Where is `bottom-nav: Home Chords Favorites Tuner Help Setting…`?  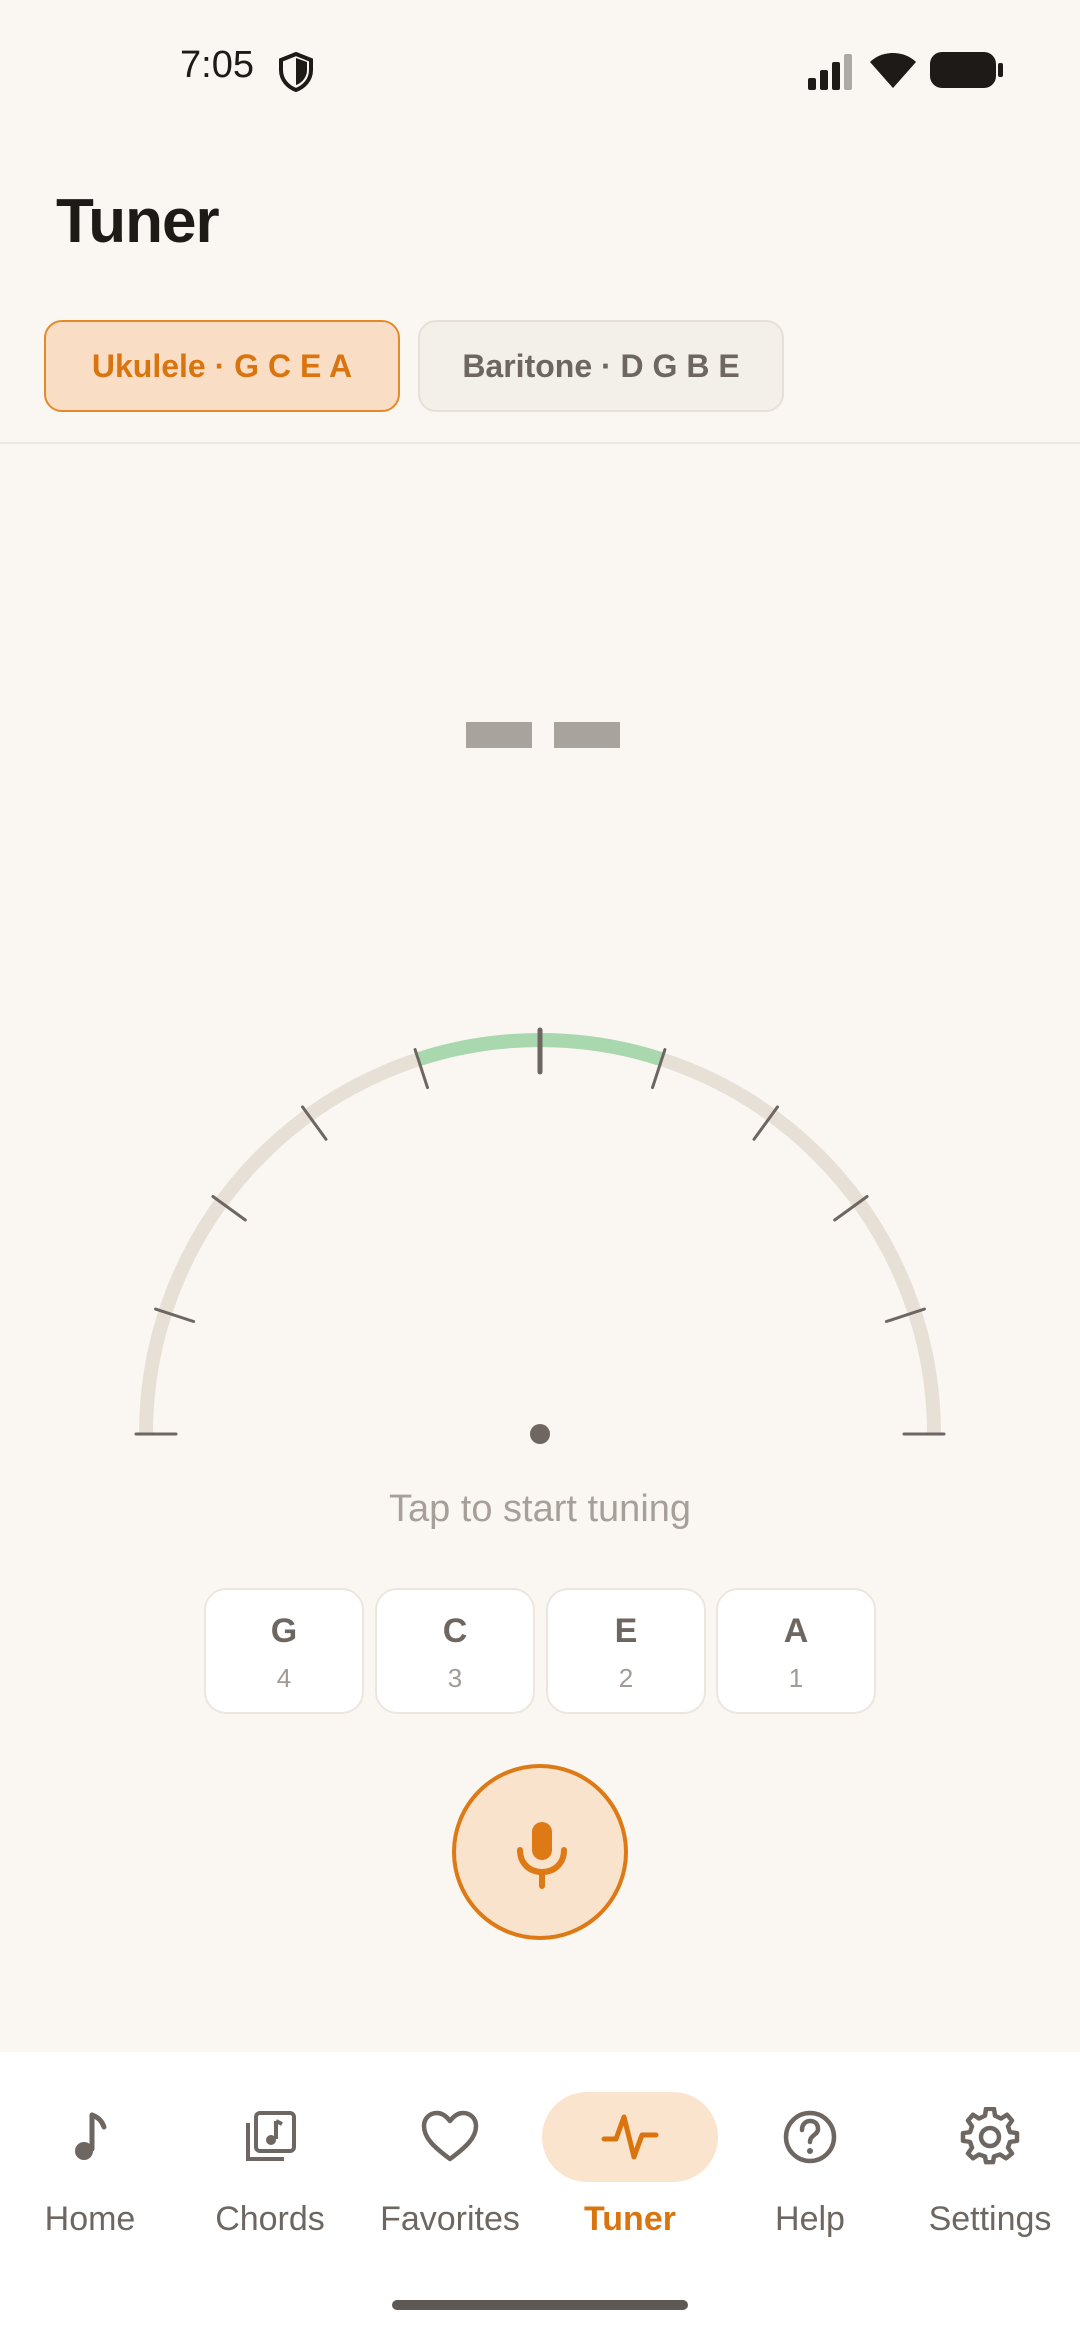
bottom-nav: Home Chords Favorites Tuner Help Setting… is located at coordinates (540, 2196).